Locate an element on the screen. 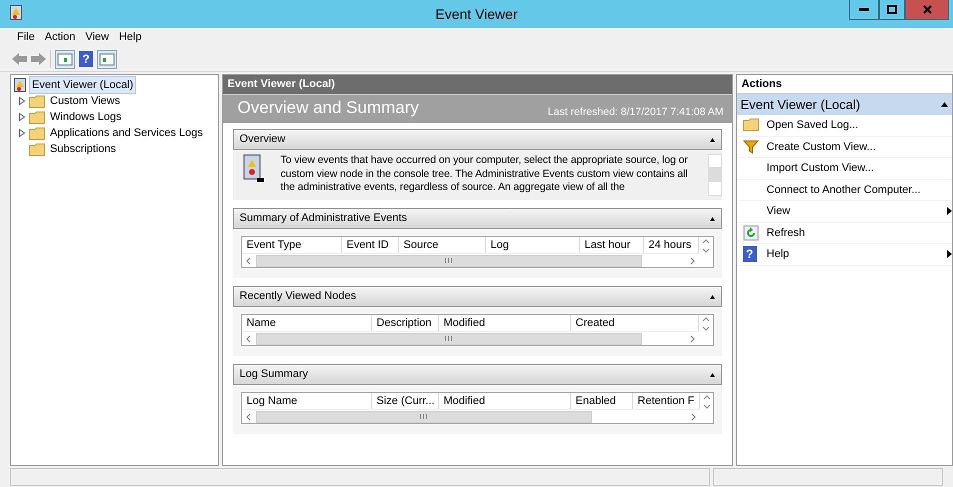 The image size is (953, 487). section-title: Recently Viewed Nodes is located at coordinates (298, 296).